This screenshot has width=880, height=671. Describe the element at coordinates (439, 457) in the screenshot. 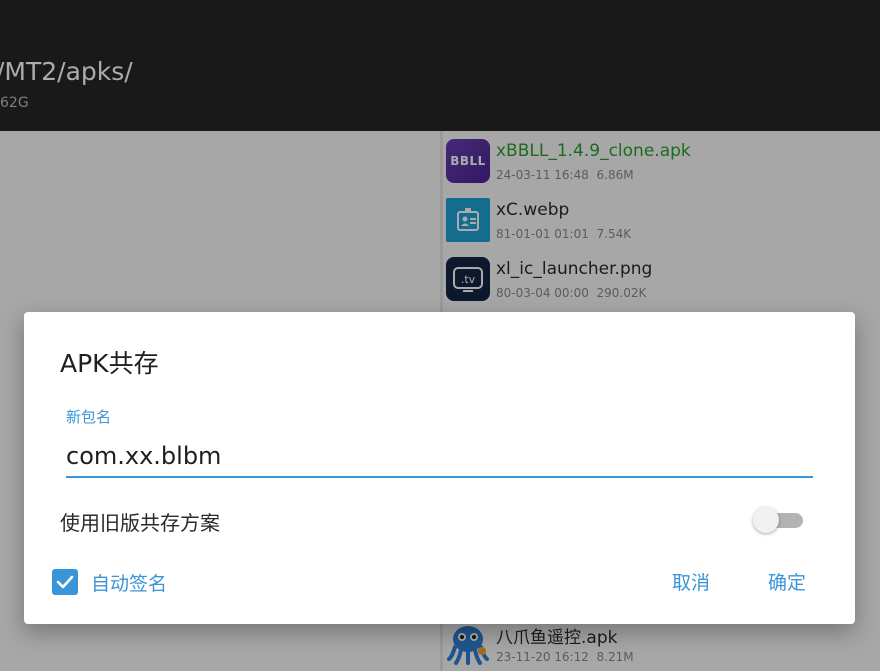

I see `package-name-input` at that location.